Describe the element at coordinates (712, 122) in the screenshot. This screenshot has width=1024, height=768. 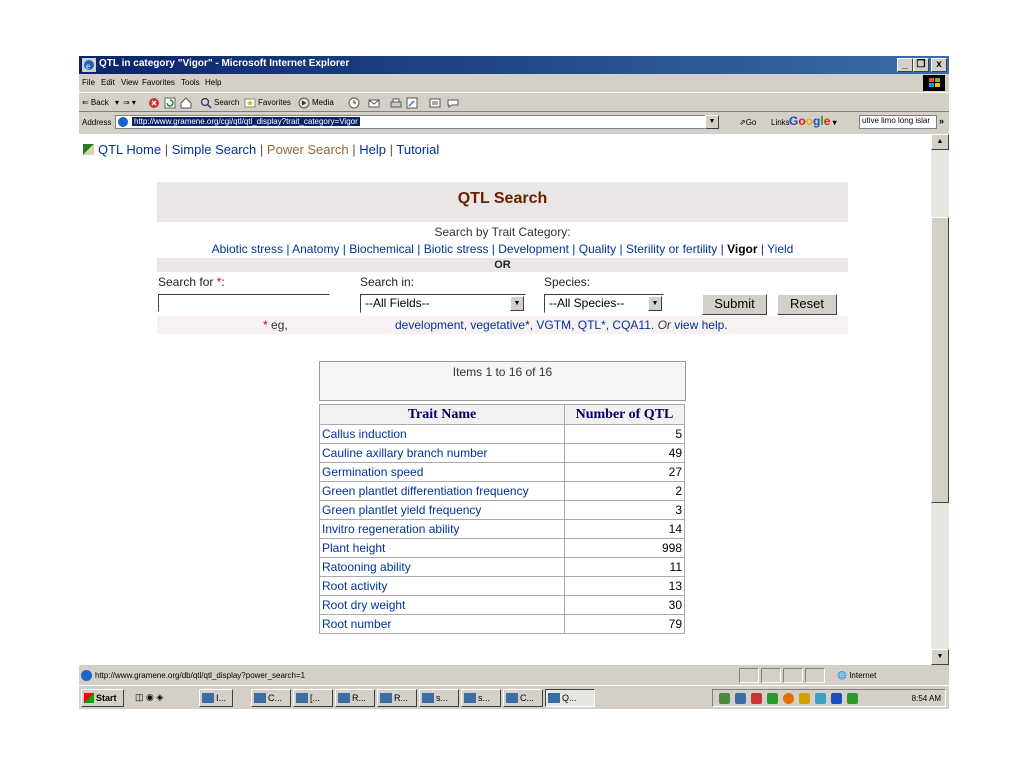
I see `address-dropdown-icon: ▼` at that location.